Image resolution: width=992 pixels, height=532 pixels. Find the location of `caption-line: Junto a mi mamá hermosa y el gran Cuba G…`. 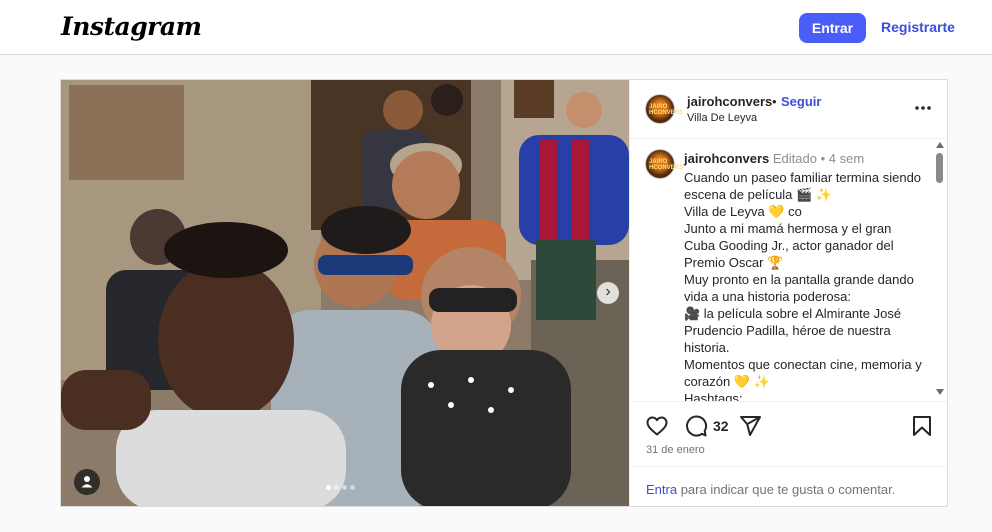

caption-line: Junto a mi mamá hermosa y el gran Cuba G… is located at coordinates (789, 245).